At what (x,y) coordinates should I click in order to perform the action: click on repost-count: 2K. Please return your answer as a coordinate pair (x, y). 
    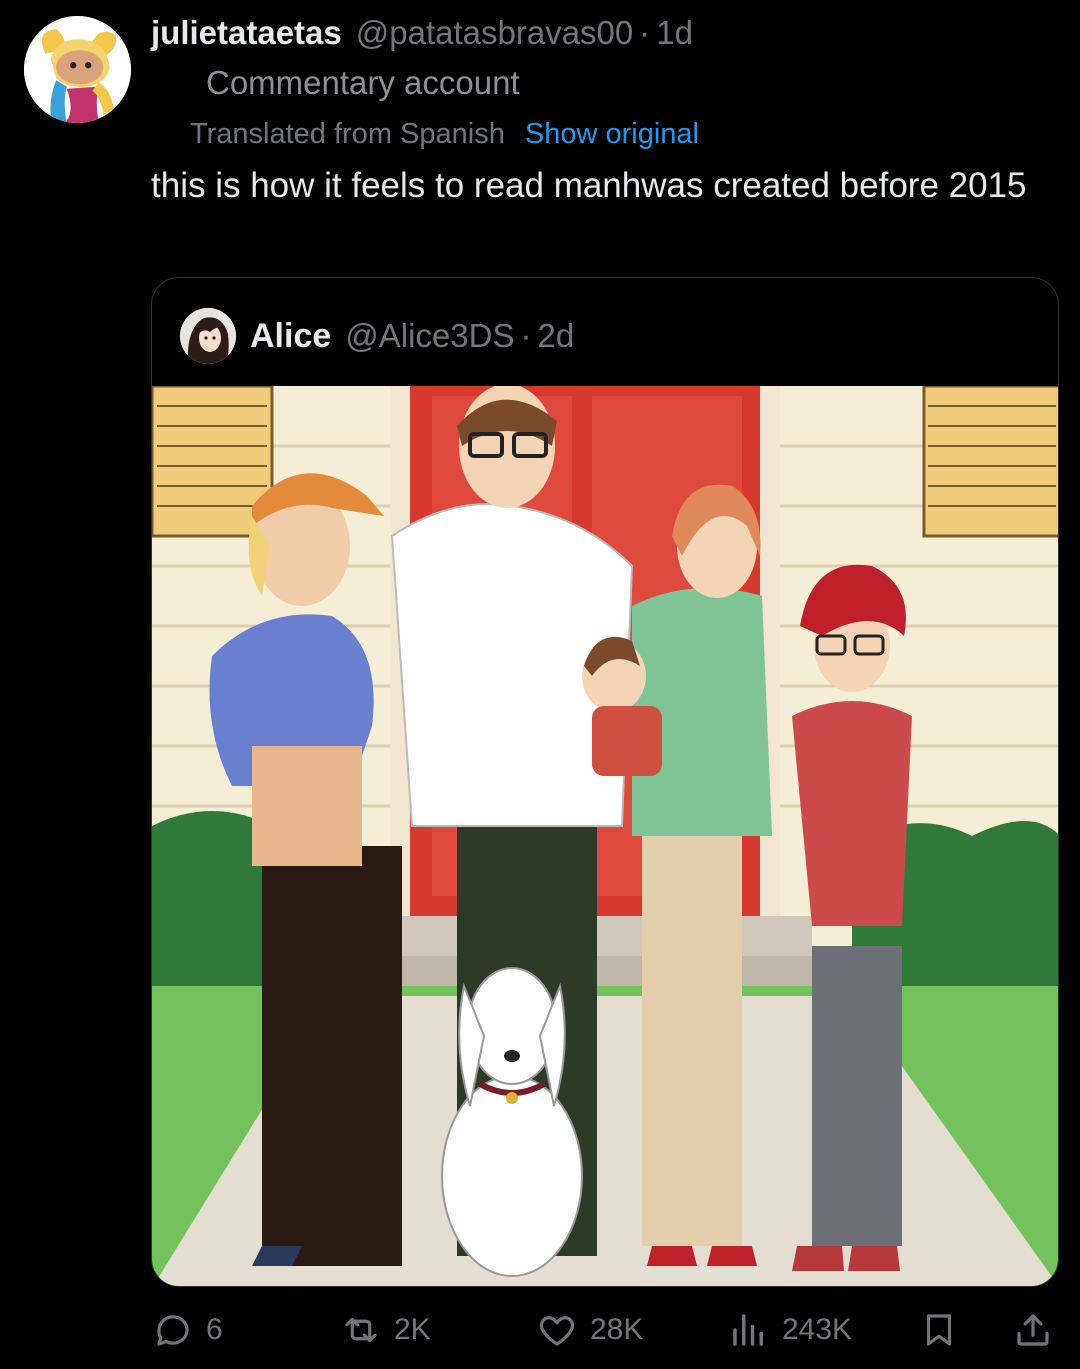
    Looking at the image, I should click on (412, 1329).